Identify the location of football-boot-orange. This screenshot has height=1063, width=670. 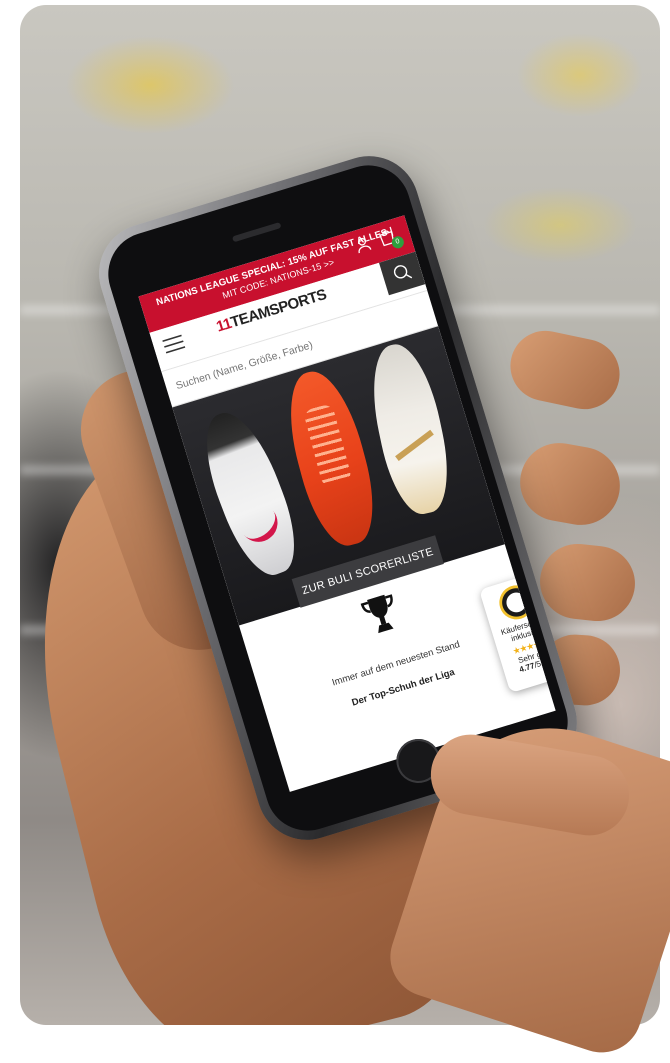
(331, 458).